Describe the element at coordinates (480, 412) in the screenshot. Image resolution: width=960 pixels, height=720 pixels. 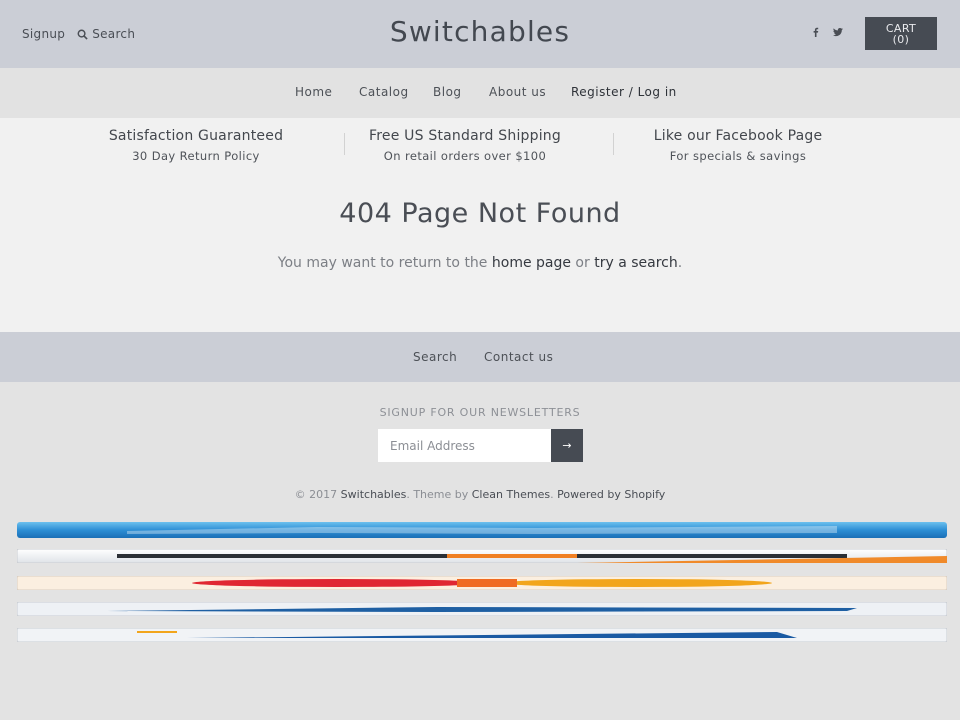
I see `newsletter-label: SIGNUP FOR OUR NEWSLETTERS` at that location.